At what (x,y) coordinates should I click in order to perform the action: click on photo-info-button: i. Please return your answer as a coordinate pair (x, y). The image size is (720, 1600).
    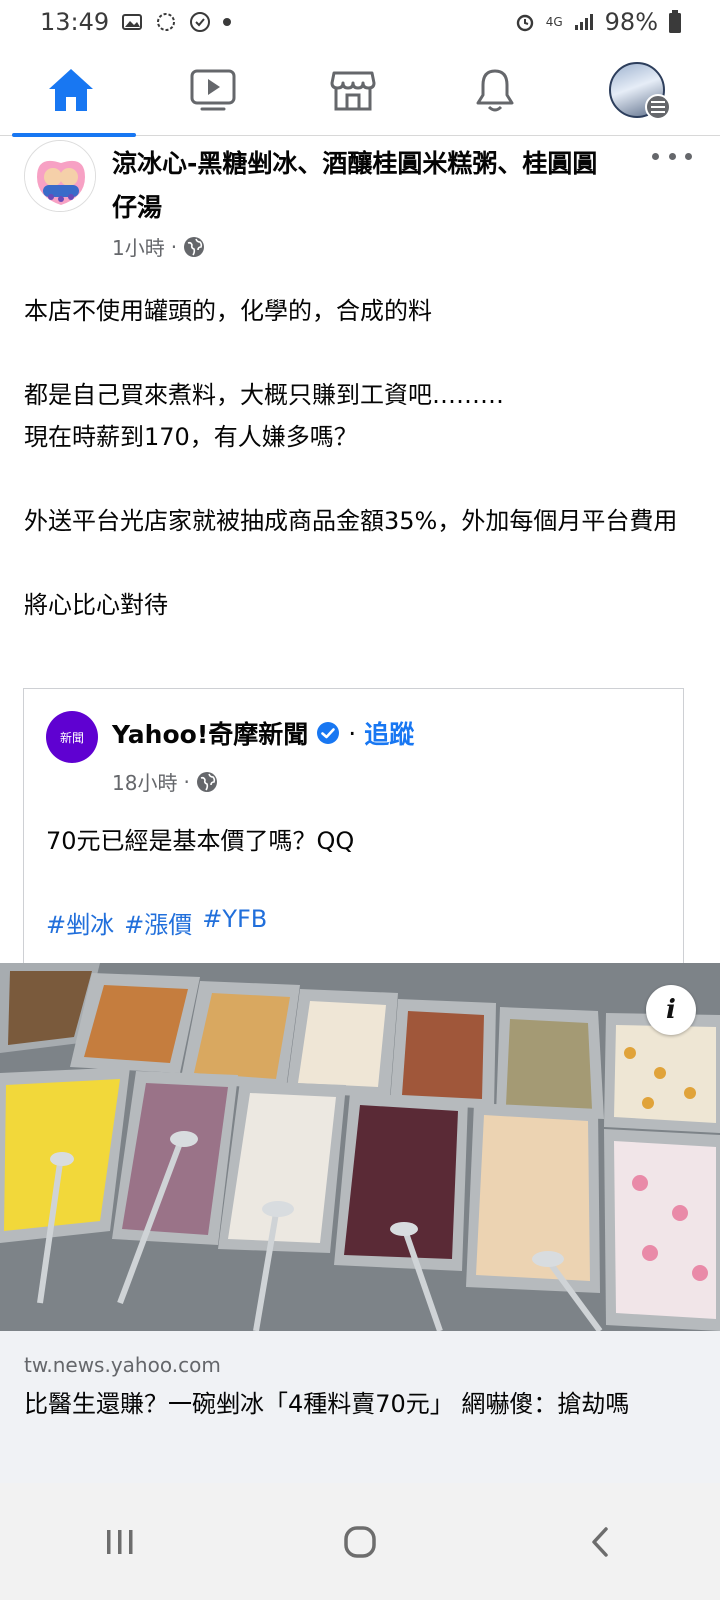
    Looking at the image, I should click on (671, 1010).